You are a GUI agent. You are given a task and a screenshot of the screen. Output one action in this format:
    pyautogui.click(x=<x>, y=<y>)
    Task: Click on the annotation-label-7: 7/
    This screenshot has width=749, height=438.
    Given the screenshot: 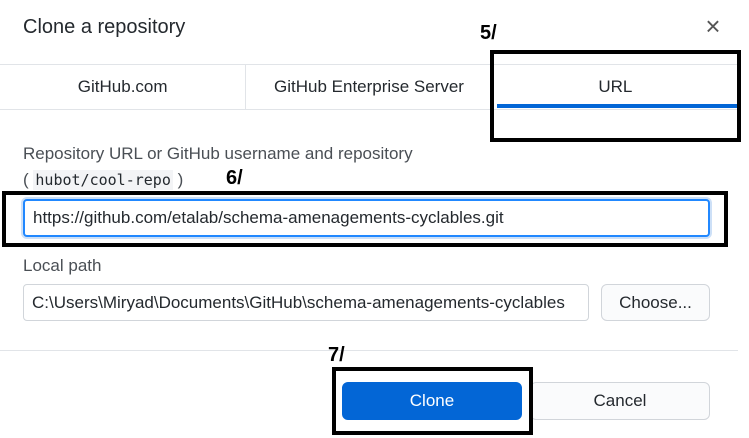 What is the action you would take?
    pyautogui.click(x=336, y=355)
    